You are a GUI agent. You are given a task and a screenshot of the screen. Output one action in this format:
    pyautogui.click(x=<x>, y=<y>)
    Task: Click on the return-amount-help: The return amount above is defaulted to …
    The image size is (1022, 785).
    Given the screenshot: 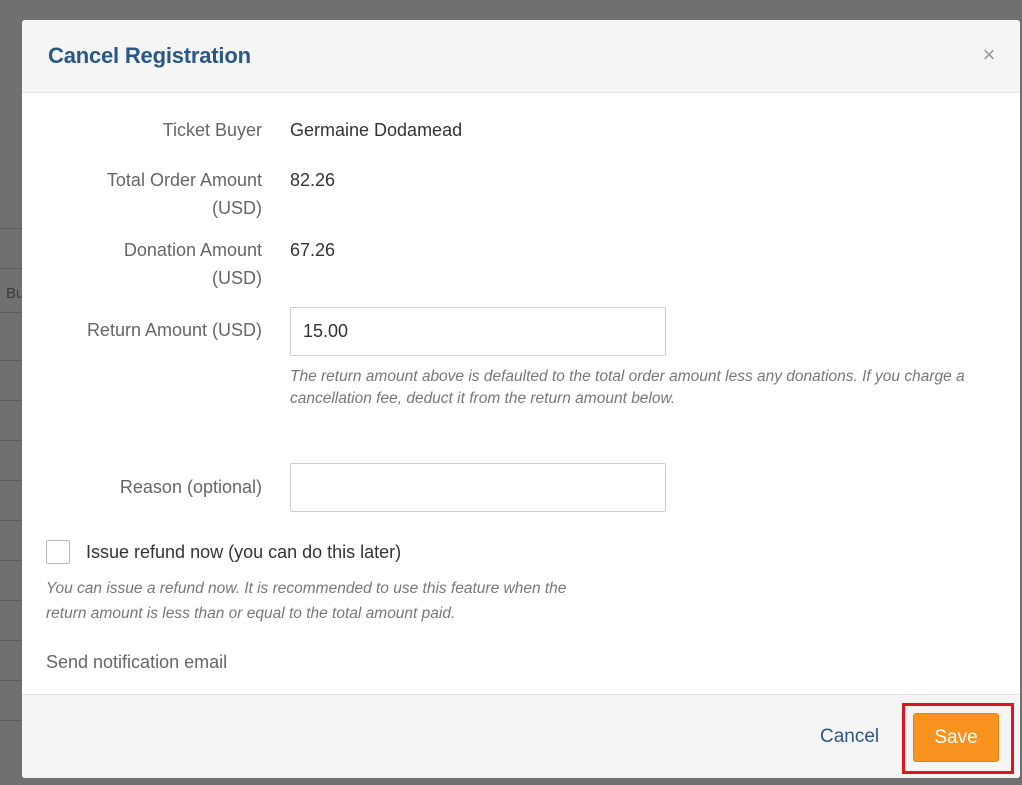 What is the action you would take?
    pyautogui.click(x=627, y=387)
    